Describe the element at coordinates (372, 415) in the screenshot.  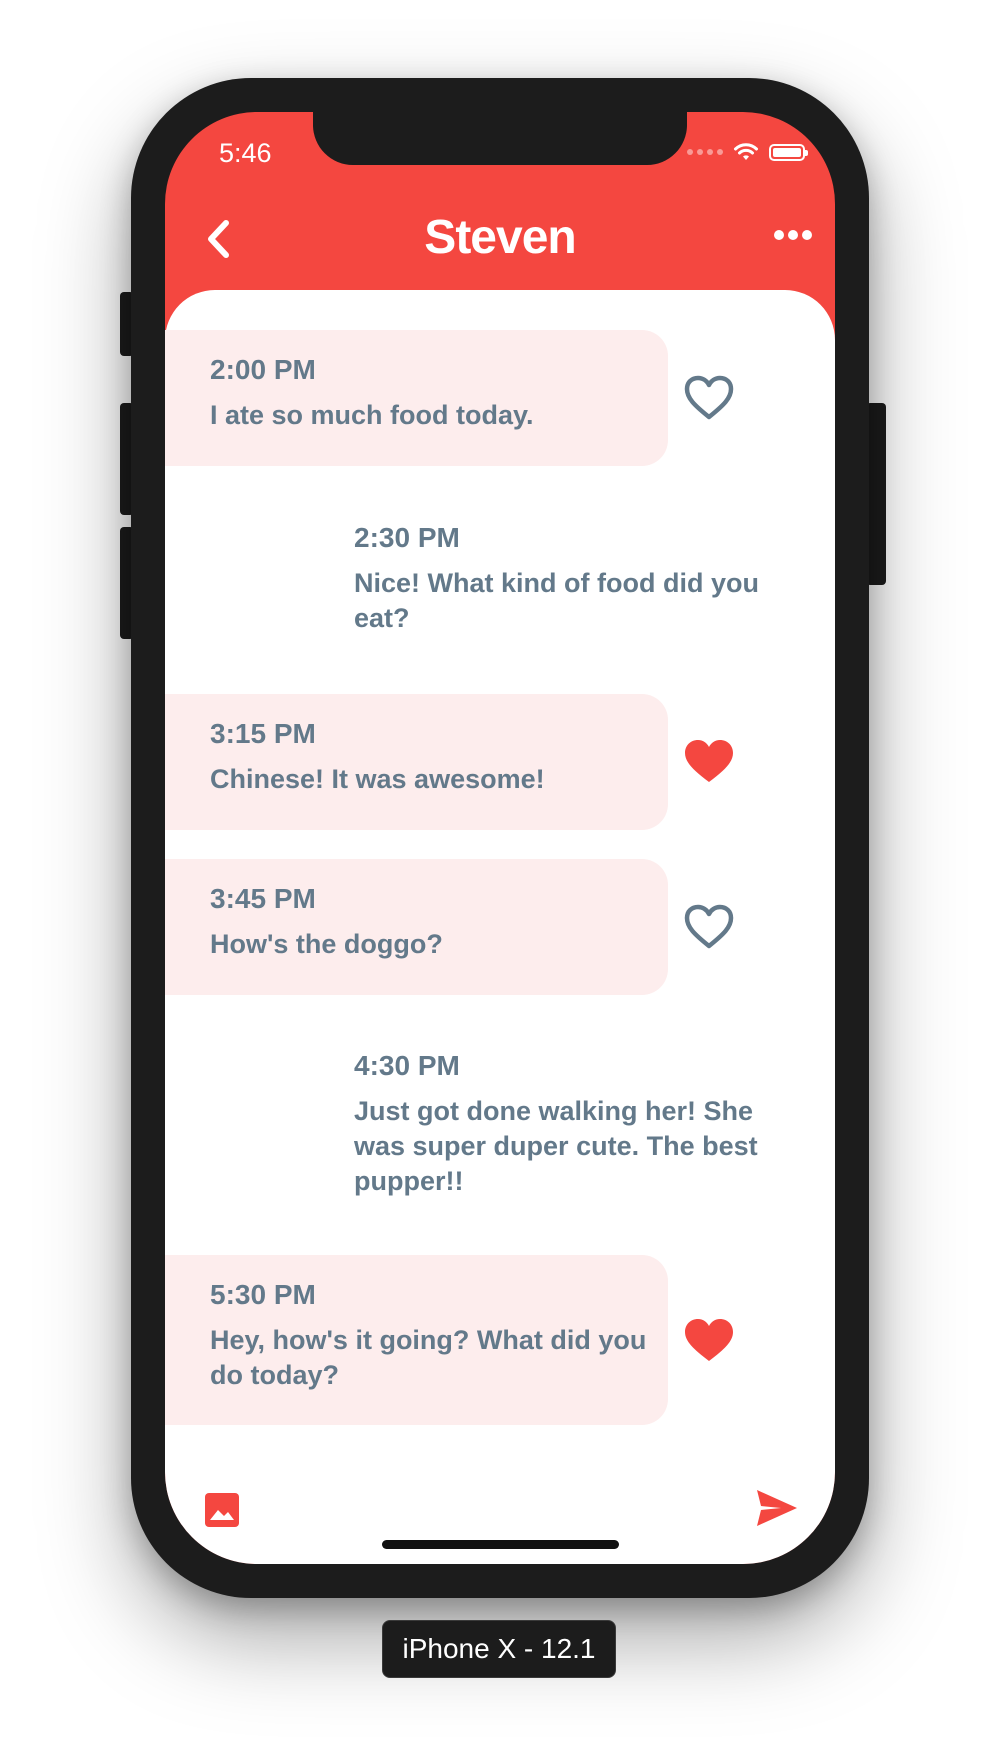
I see `message-text: I ate so much food today.` at that location.